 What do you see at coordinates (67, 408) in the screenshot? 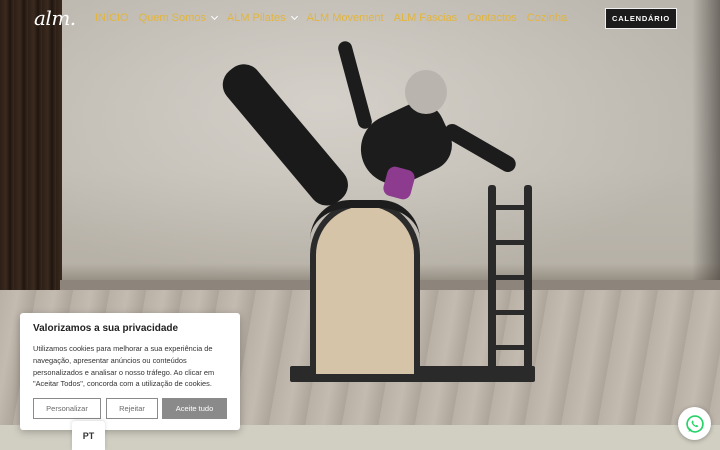
I see `personalize-button: Personalizar` at bounding box center [67, 408].